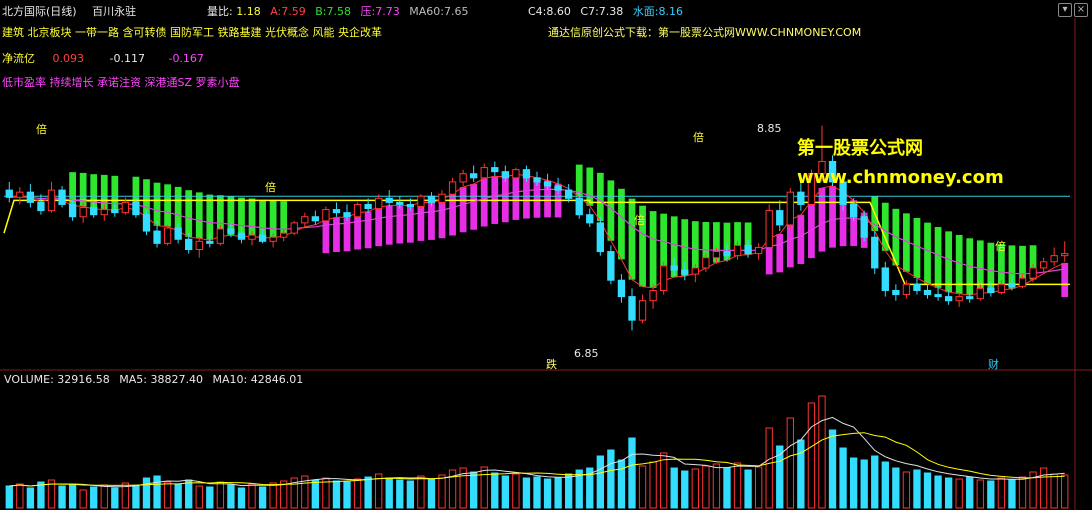  What do you see at coordinates (1065, 10) in the screenshot?
I see `collapse-button: ▾` at bounding box center [1065, 10].